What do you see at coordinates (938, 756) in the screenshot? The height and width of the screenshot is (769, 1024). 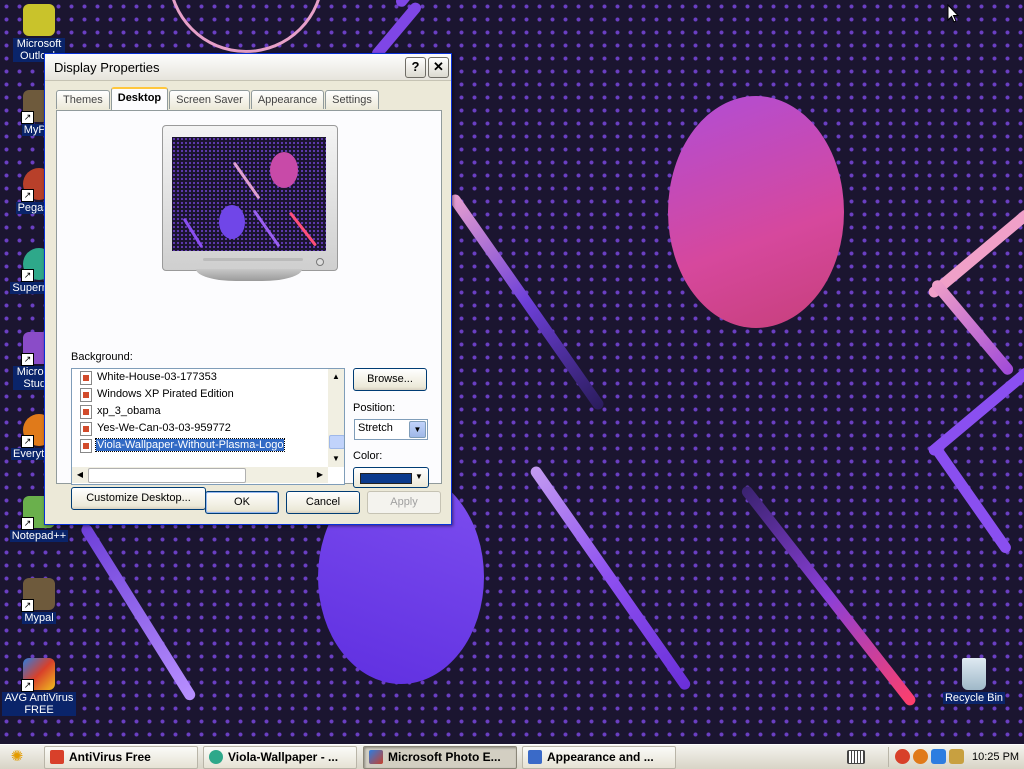 I see `network-tray-icon` at bounding box center [938, 756].